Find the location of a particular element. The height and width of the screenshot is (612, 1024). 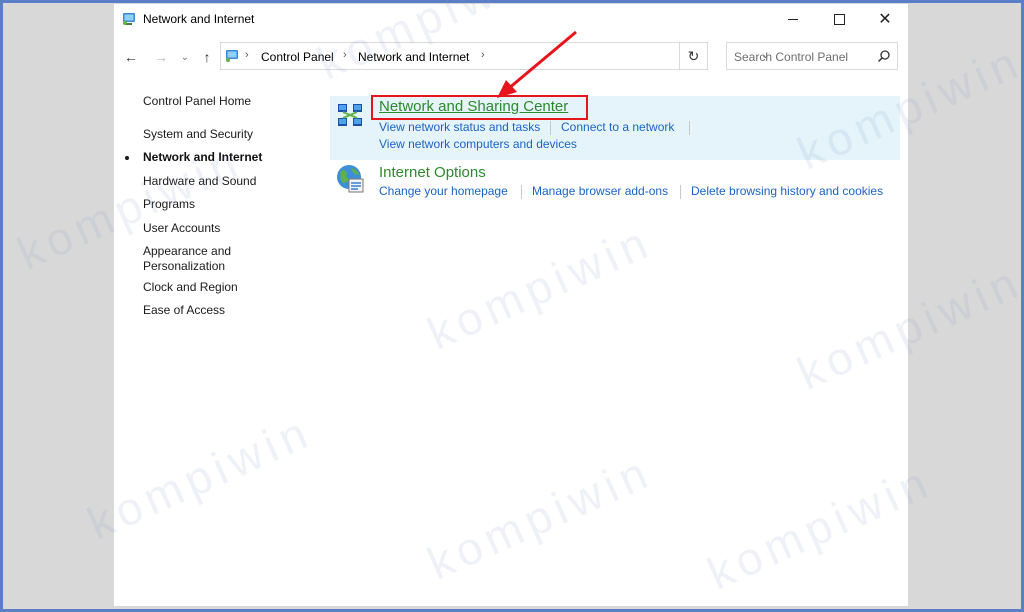

nav-clock-and-region: Clock and Region is located at coordinates (190, 287).